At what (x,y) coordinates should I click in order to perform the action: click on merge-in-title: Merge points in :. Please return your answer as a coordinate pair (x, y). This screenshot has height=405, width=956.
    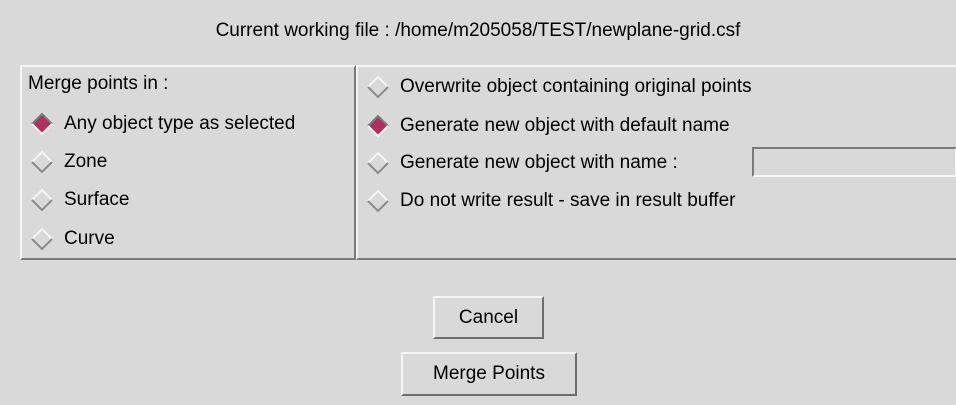
    Looking at the image, I should click on (98, 83).